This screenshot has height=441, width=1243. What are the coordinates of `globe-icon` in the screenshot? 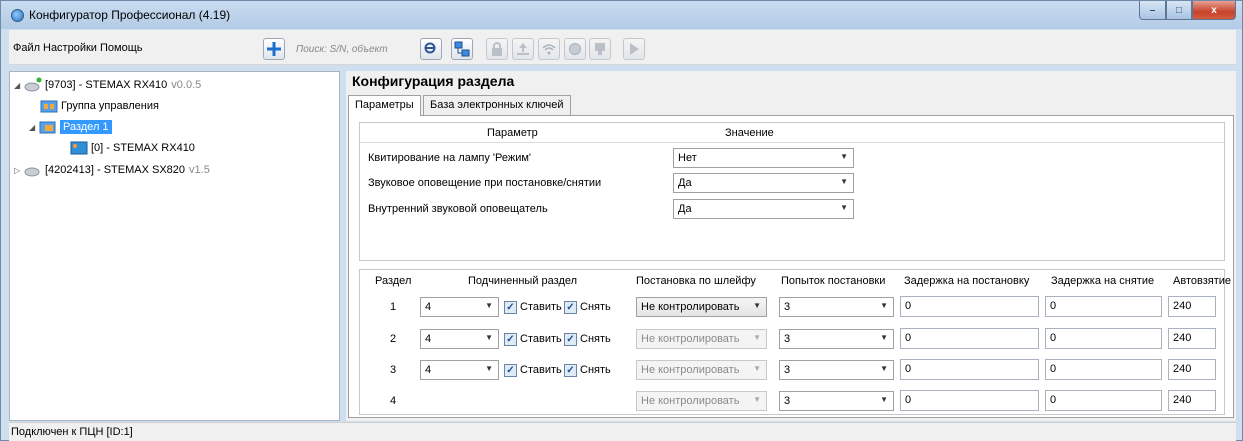 It's located at (575, 49).